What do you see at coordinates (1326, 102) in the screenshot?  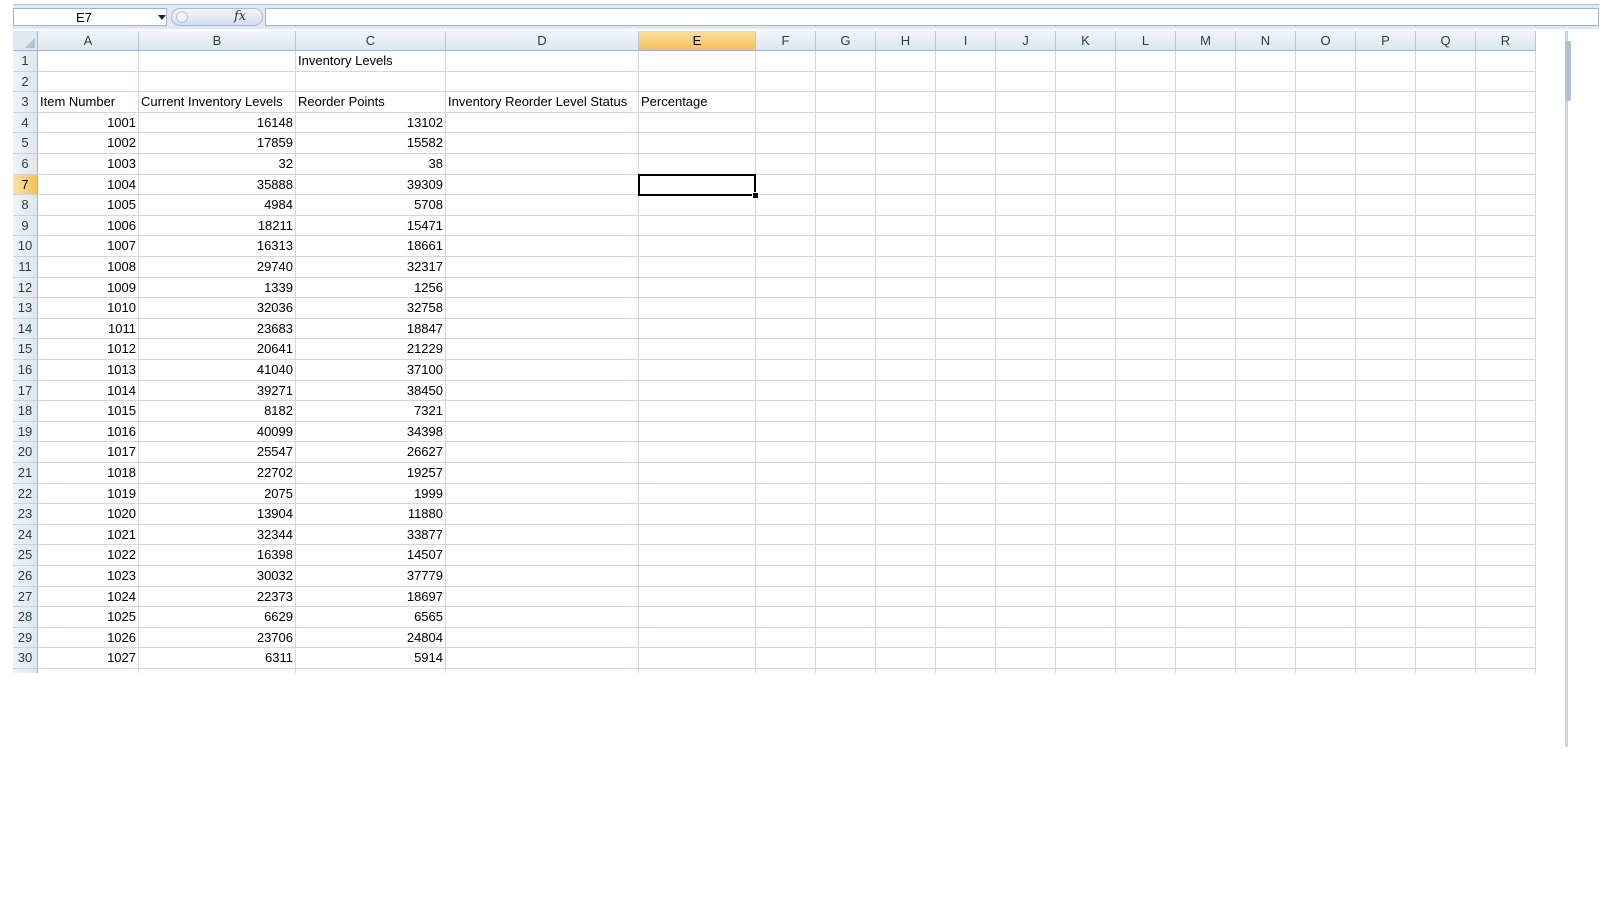 I see `cell-o3` at bounding box center [1326, 102].